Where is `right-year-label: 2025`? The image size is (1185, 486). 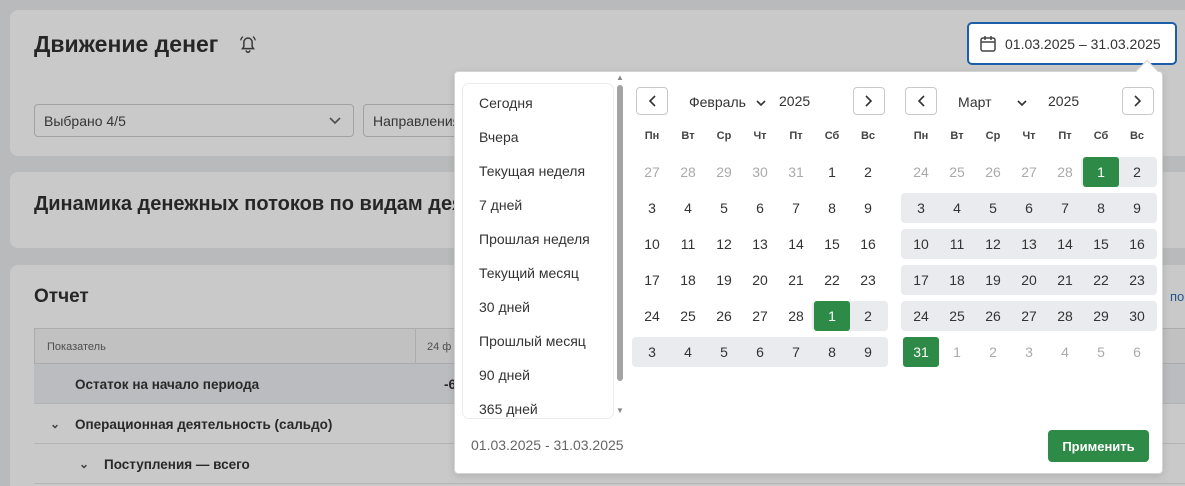
right-year-label: 2025 is located at coordinates (1063, 101).